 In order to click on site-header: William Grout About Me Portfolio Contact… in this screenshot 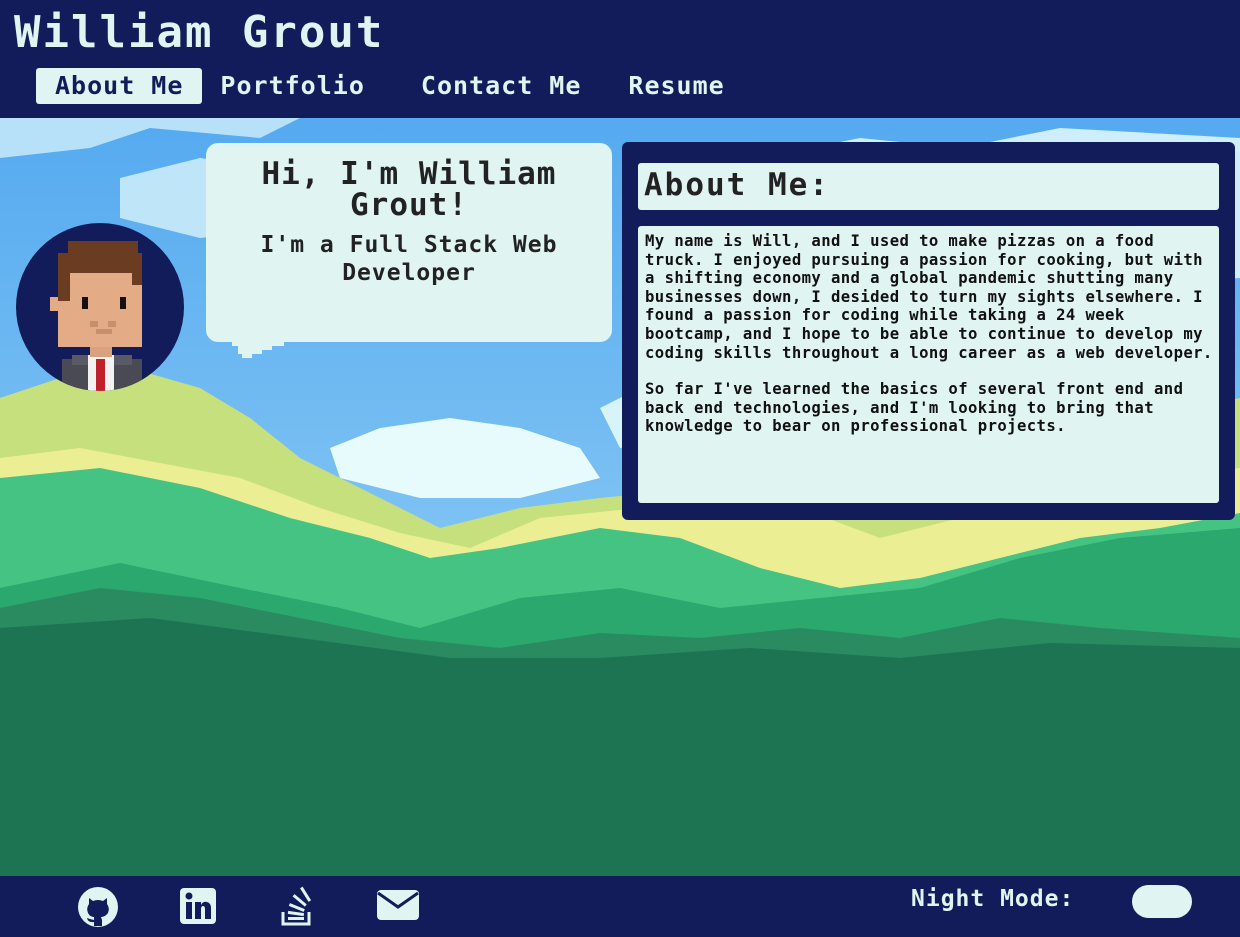, I will do `click(620, 59)`.